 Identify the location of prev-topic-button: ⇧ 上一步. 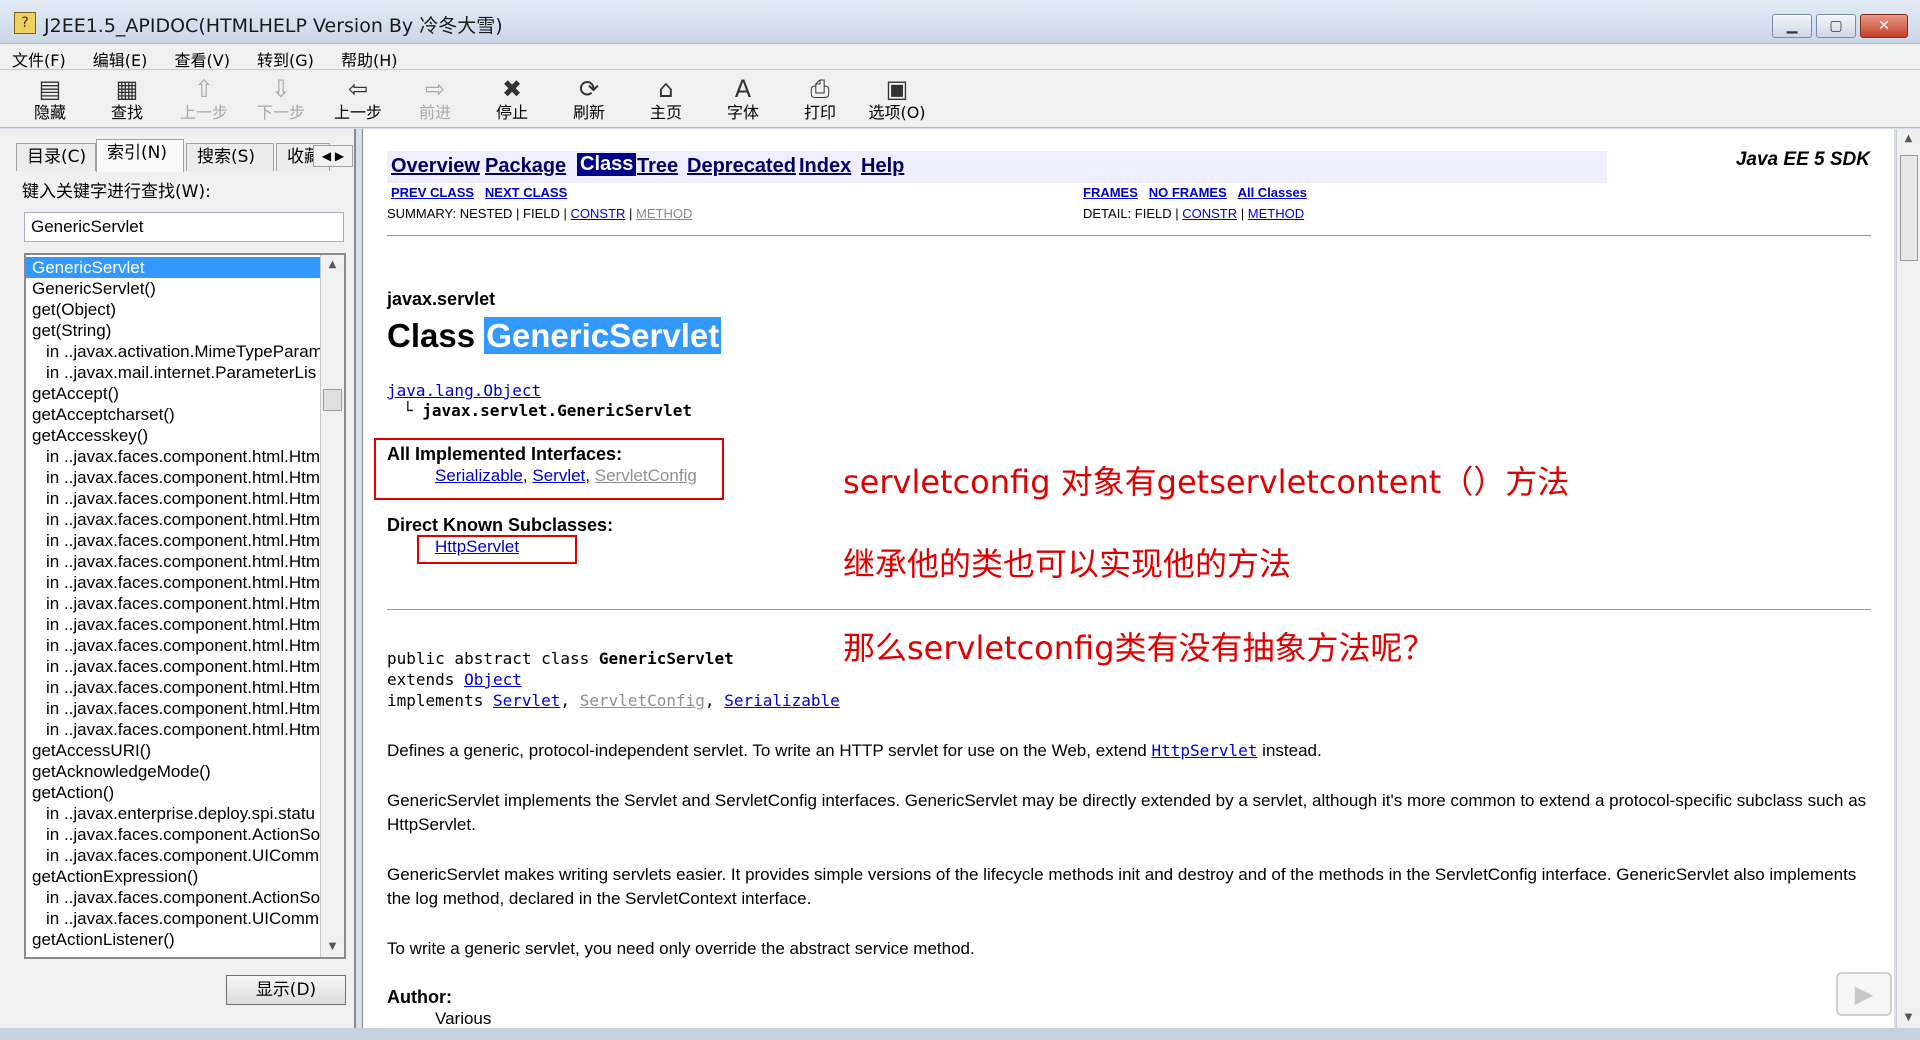
(204, 100).